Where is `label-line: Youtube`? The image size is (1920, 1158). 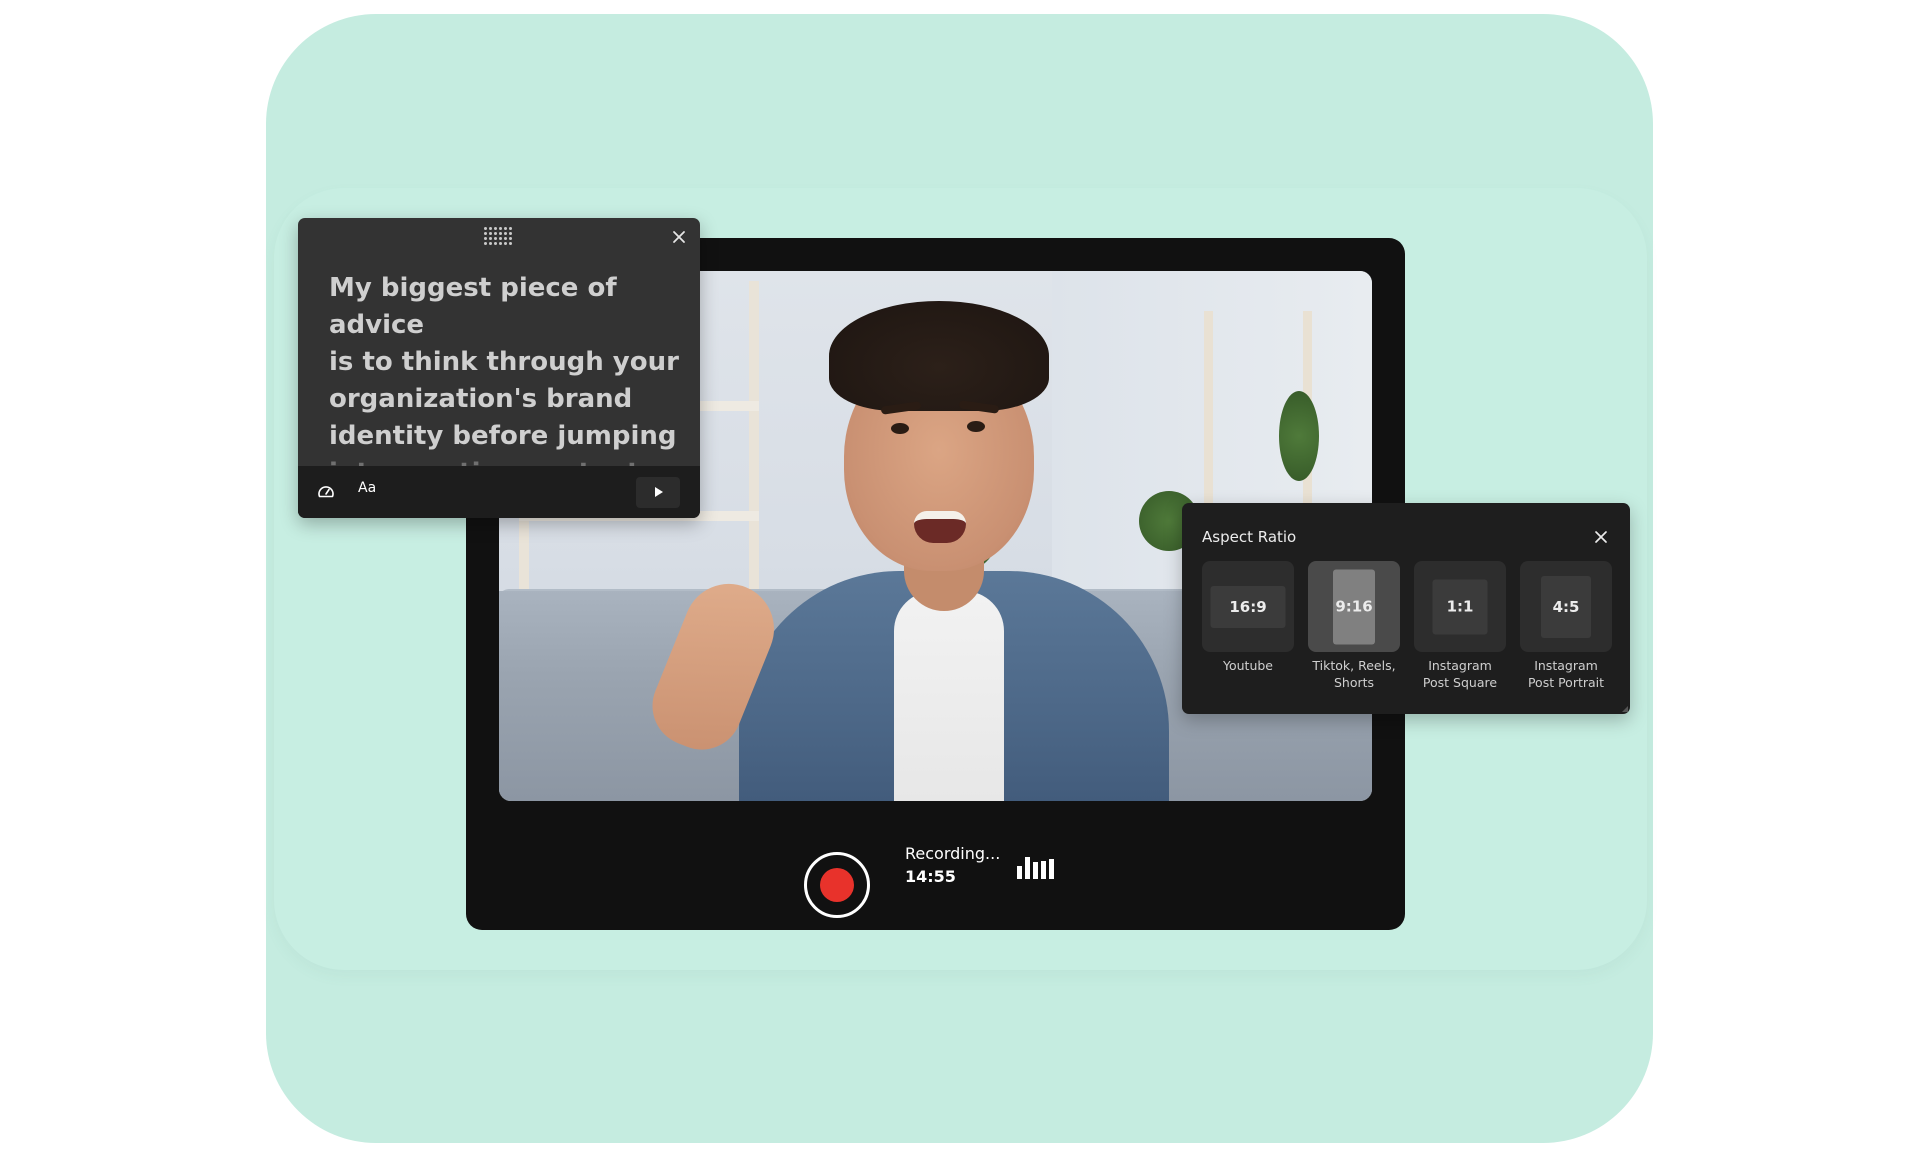 label-line: Youtube is located at coordinates (1248, 665).